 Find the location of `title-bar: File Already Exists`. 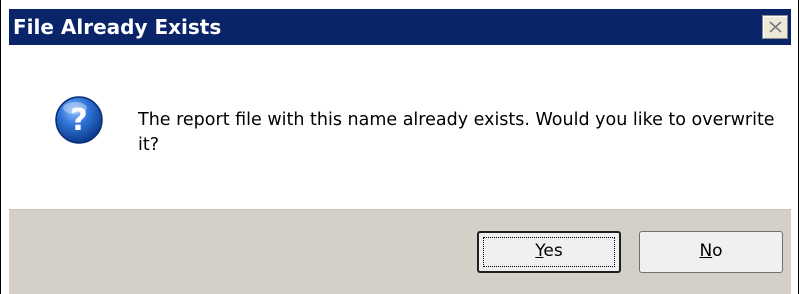

title-bar: File Already Exists is located at coordinates (400, 27).